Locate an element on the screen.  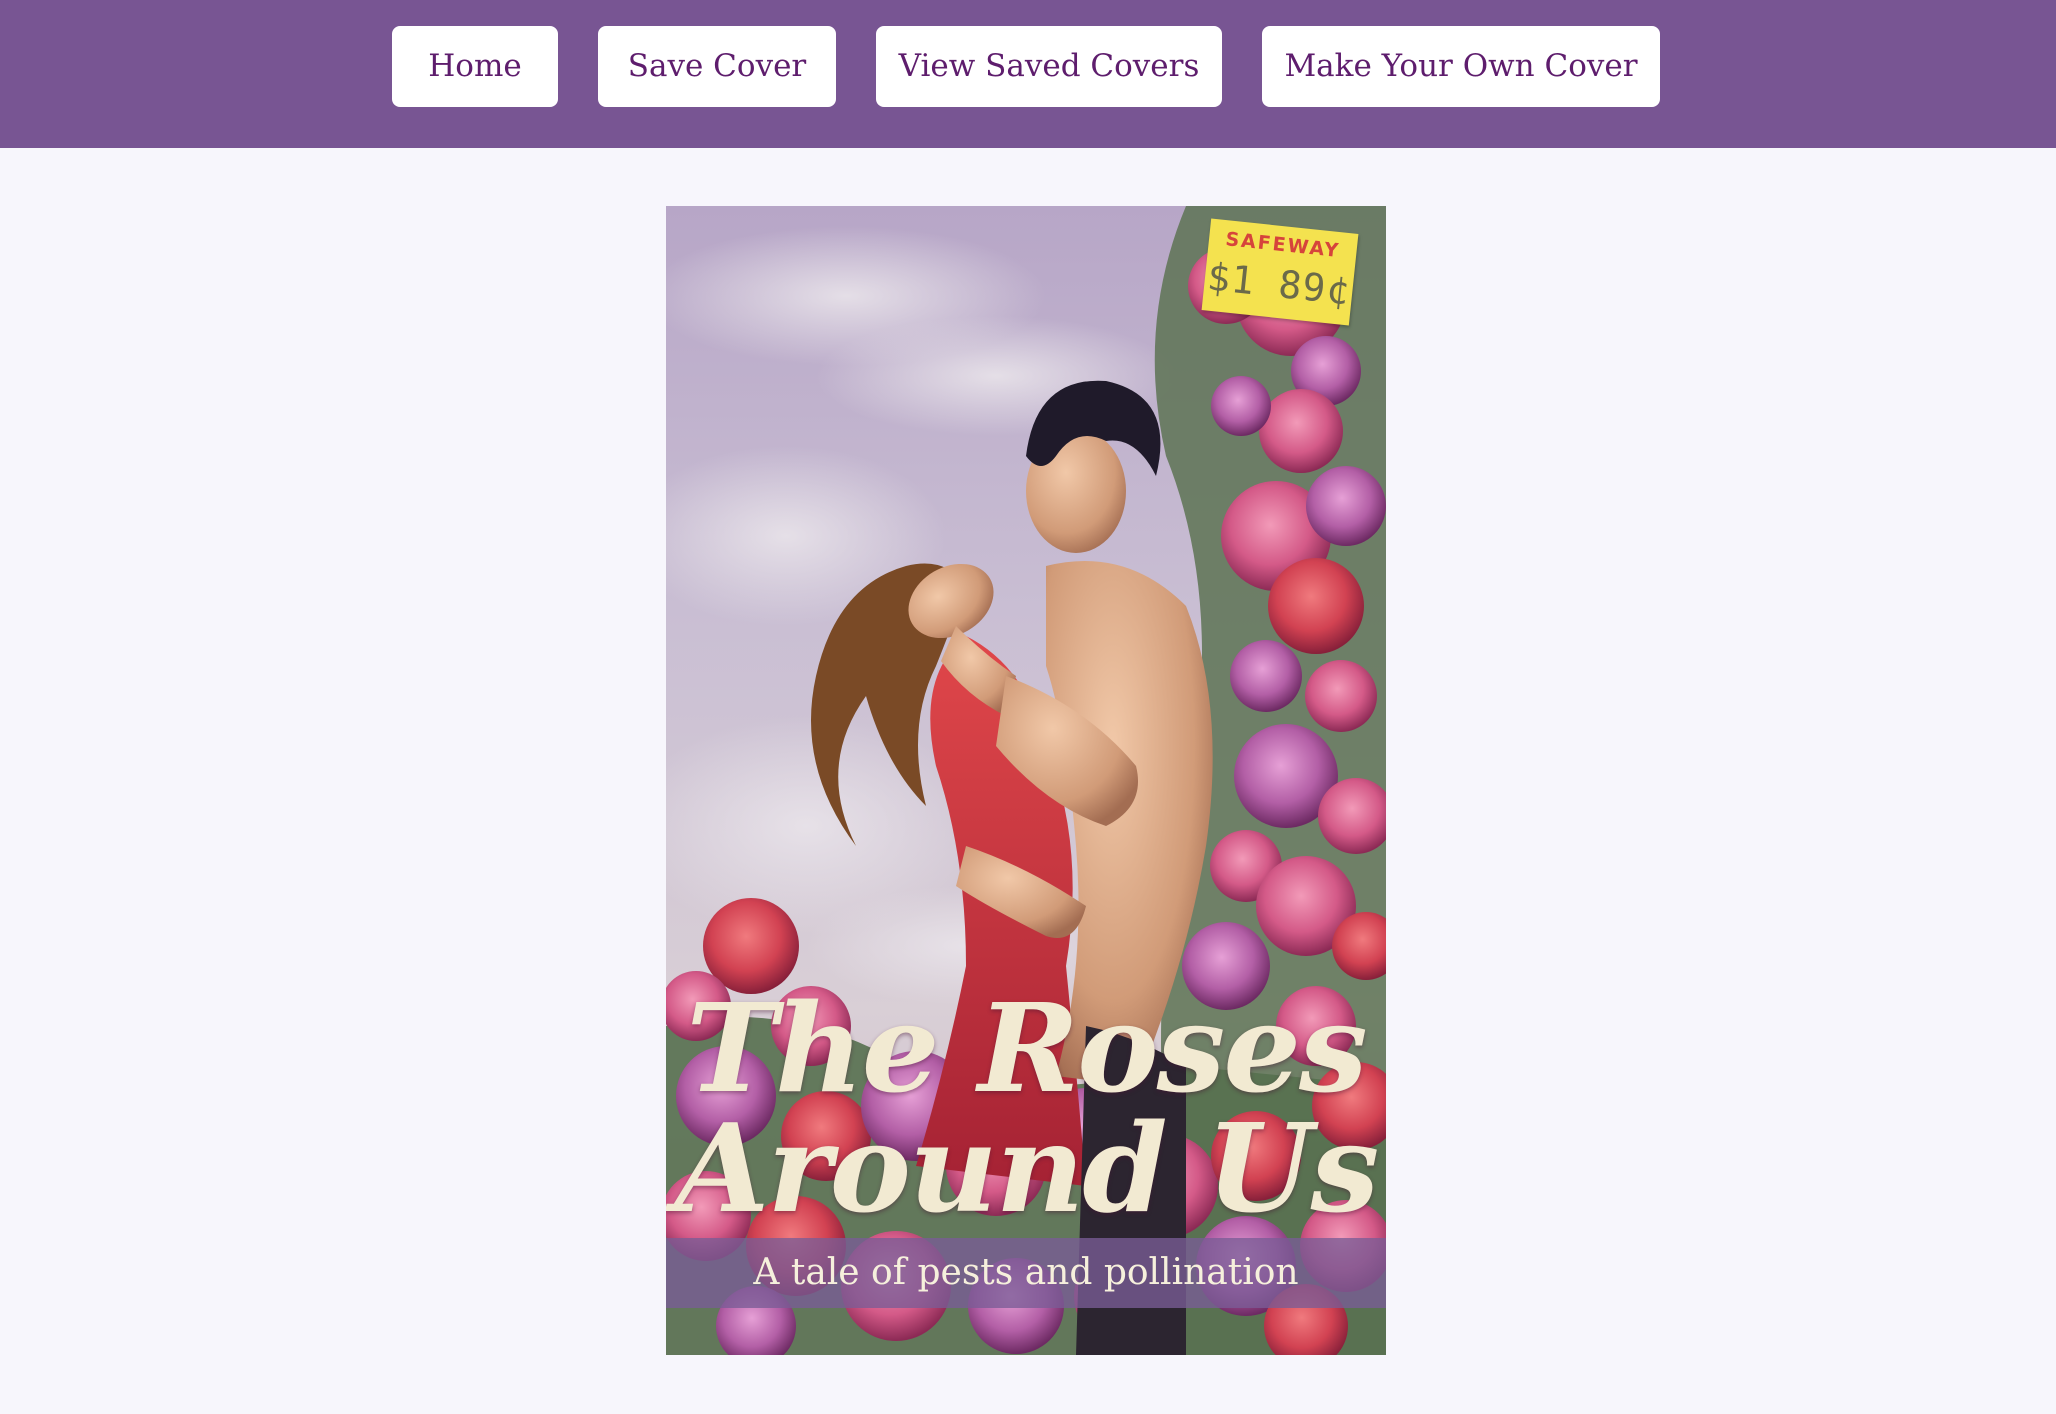
make-your-own-cover-button: Make Your Own Cover is located at coordinates (1461, 66).